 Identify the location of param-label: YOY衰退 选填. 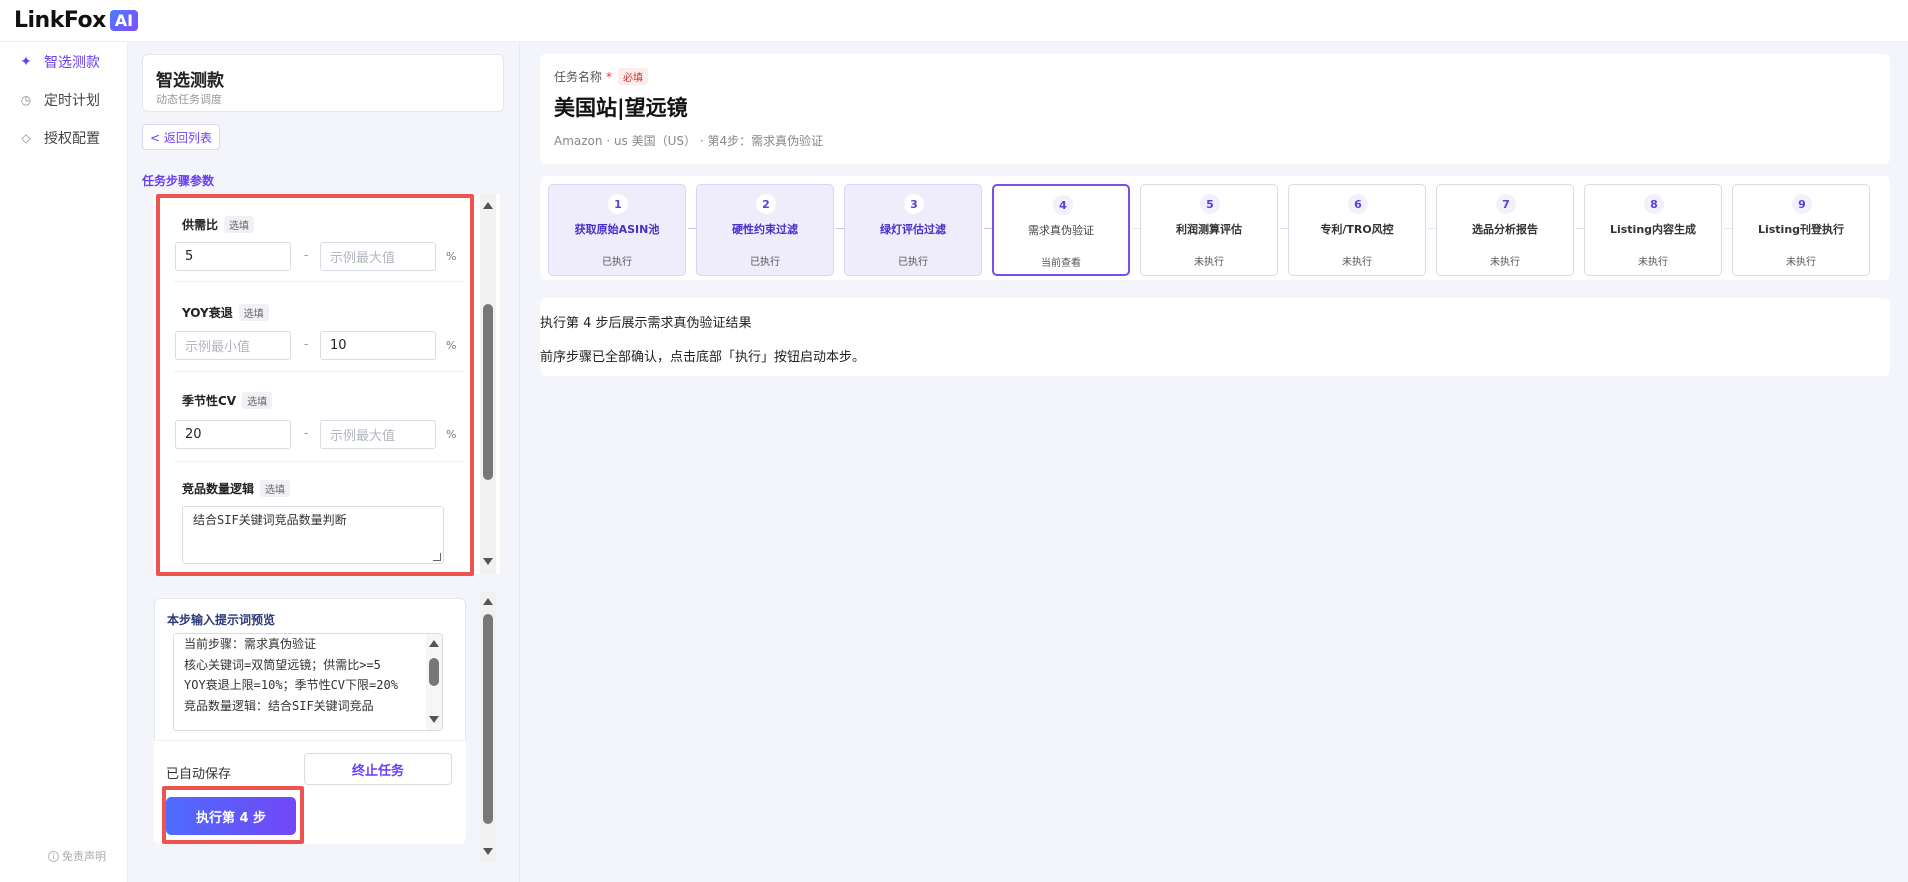
(225, 312).